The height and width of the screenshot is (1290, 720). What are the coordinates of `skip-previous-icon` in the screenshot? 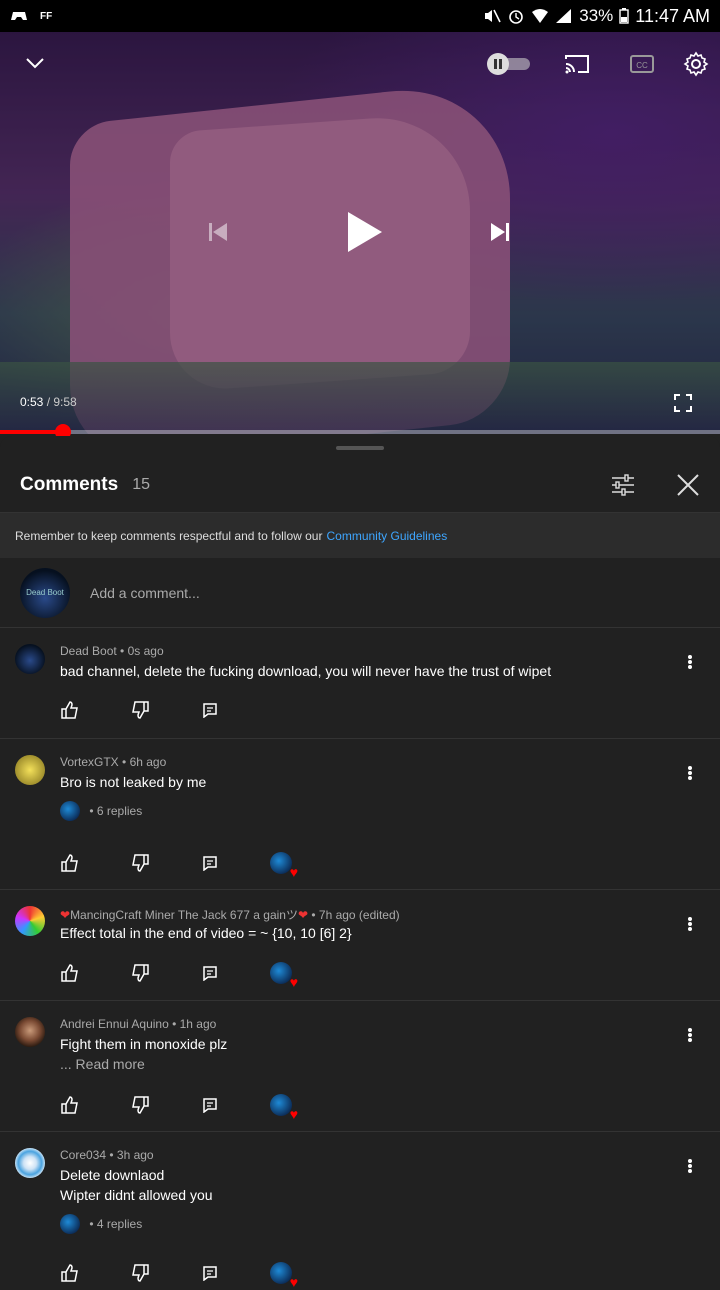 It's located at (218, 232).